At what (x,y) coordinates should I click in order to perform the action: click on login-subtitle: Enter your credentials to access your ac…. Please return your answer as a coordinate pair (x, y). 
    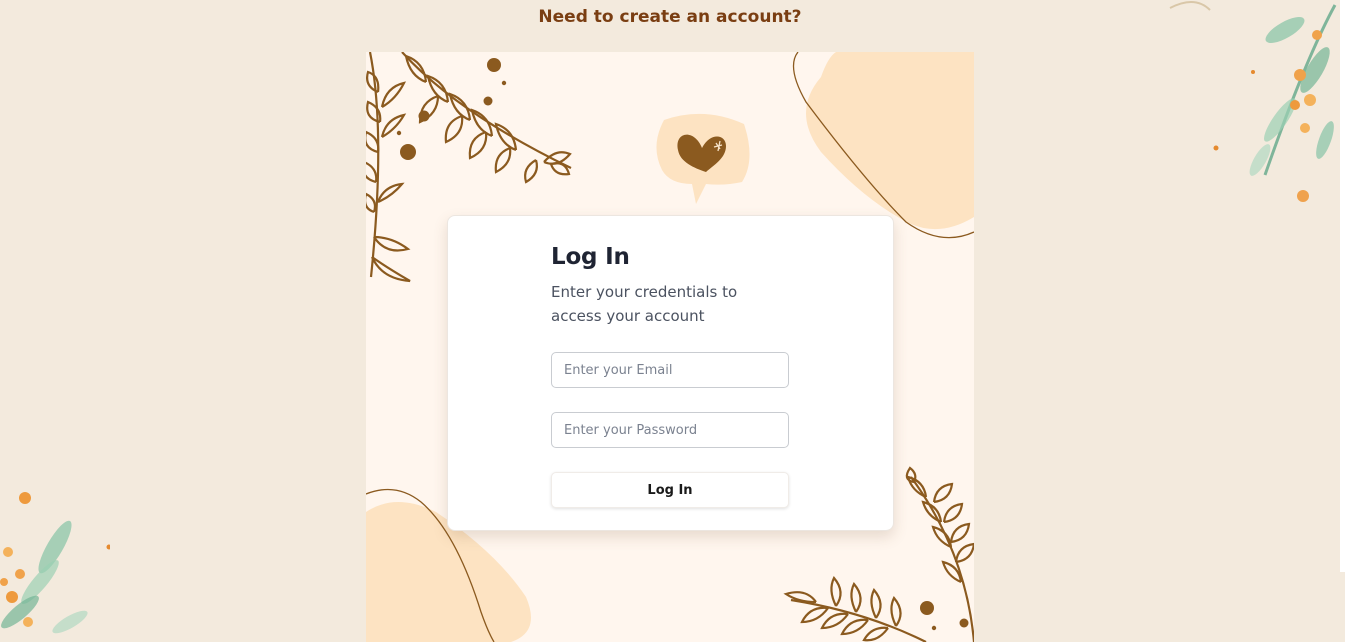
    Looking at the image, I should click on (644, 304).